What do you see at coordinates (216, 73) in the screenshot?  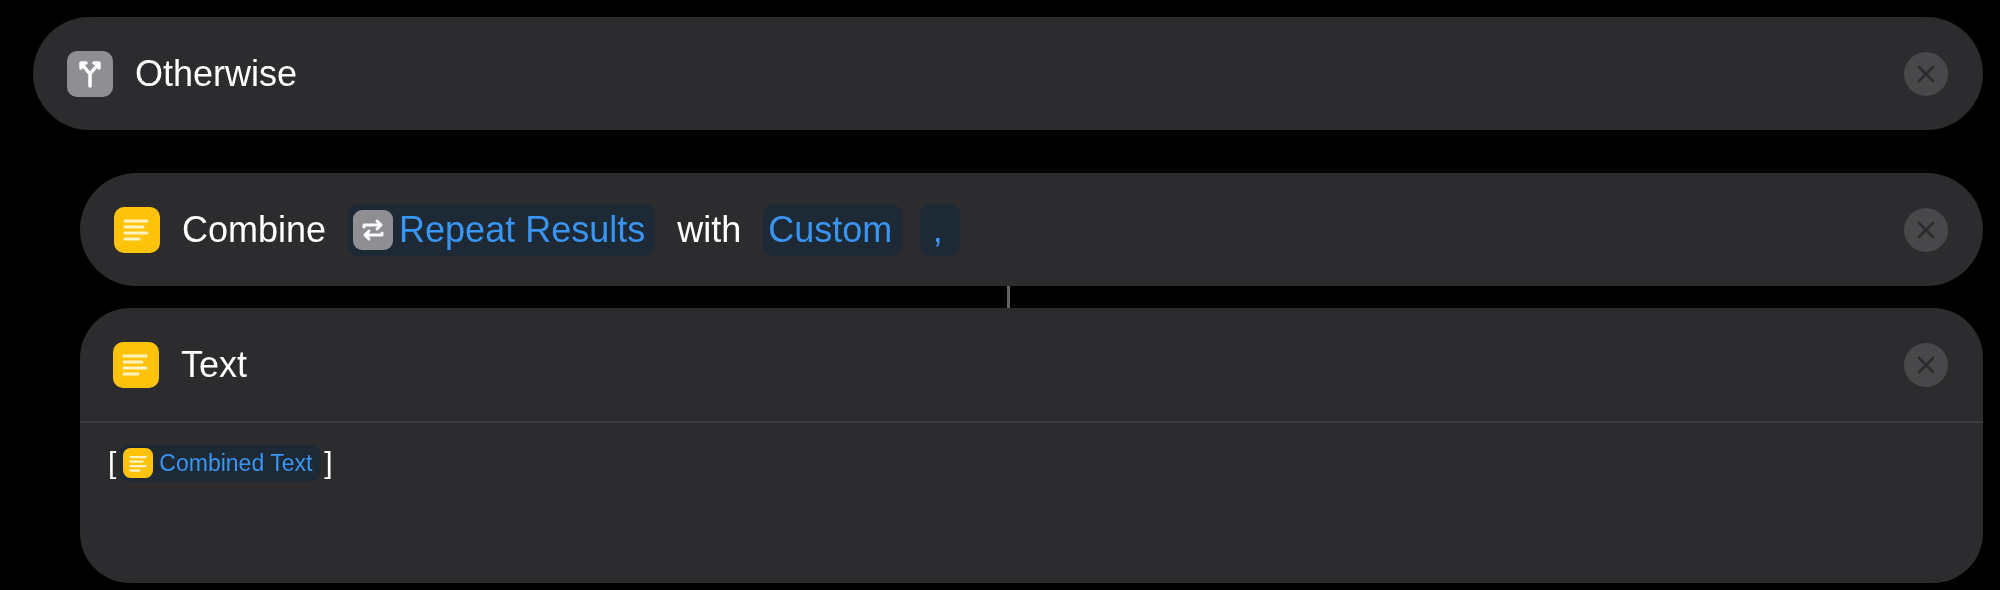 I see `action-title: Otherwise` at bounding box center [216, 73].